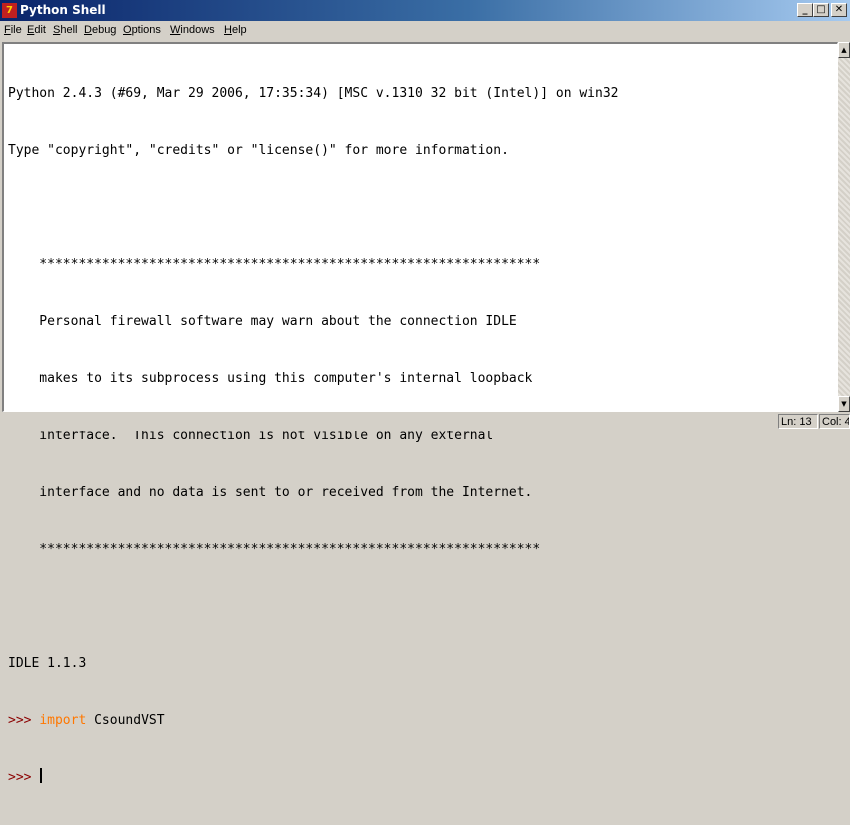  Describe the element at coordinates (63, 720) in the screenshot. I see `keyword-import: import` at that location.